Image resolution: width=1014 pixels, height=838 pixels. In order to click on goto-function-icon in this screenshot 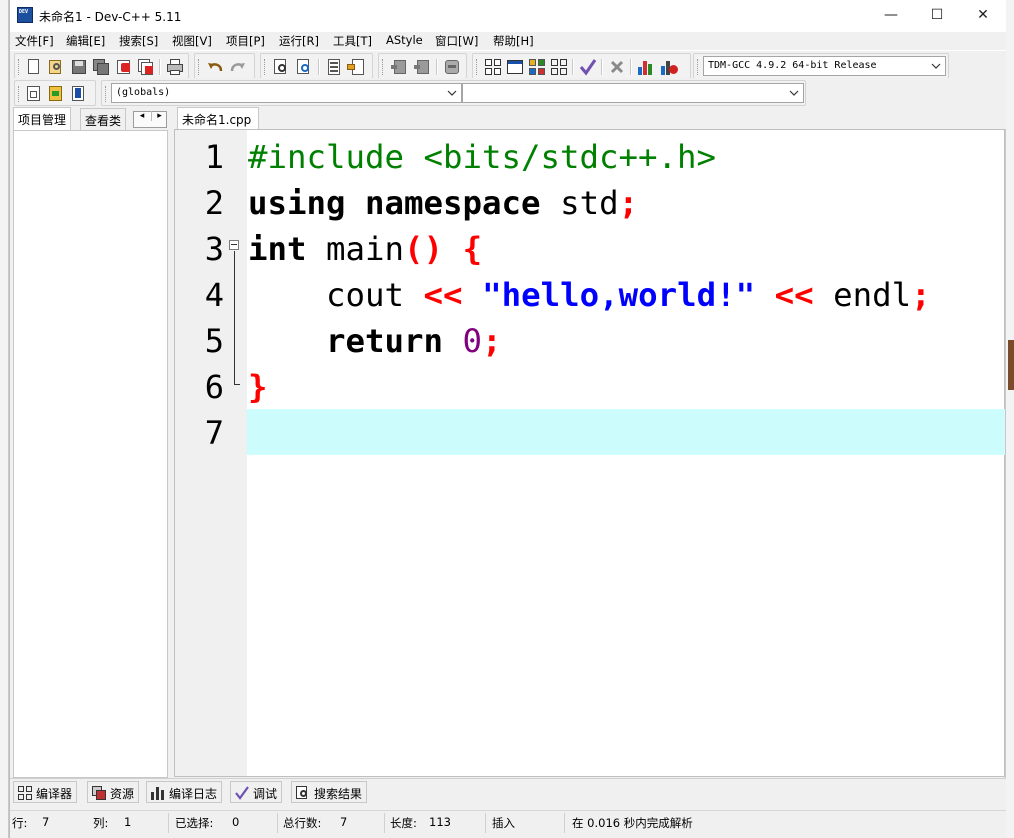, I will do `click(78, 94)`.